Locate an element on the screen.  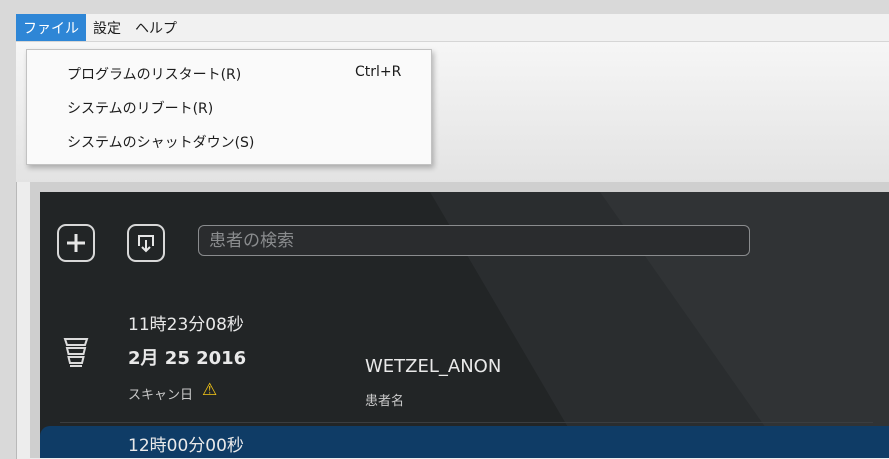
menu-item-reboot-system: システムのリブート(R) is located at coordinates (140, 108).